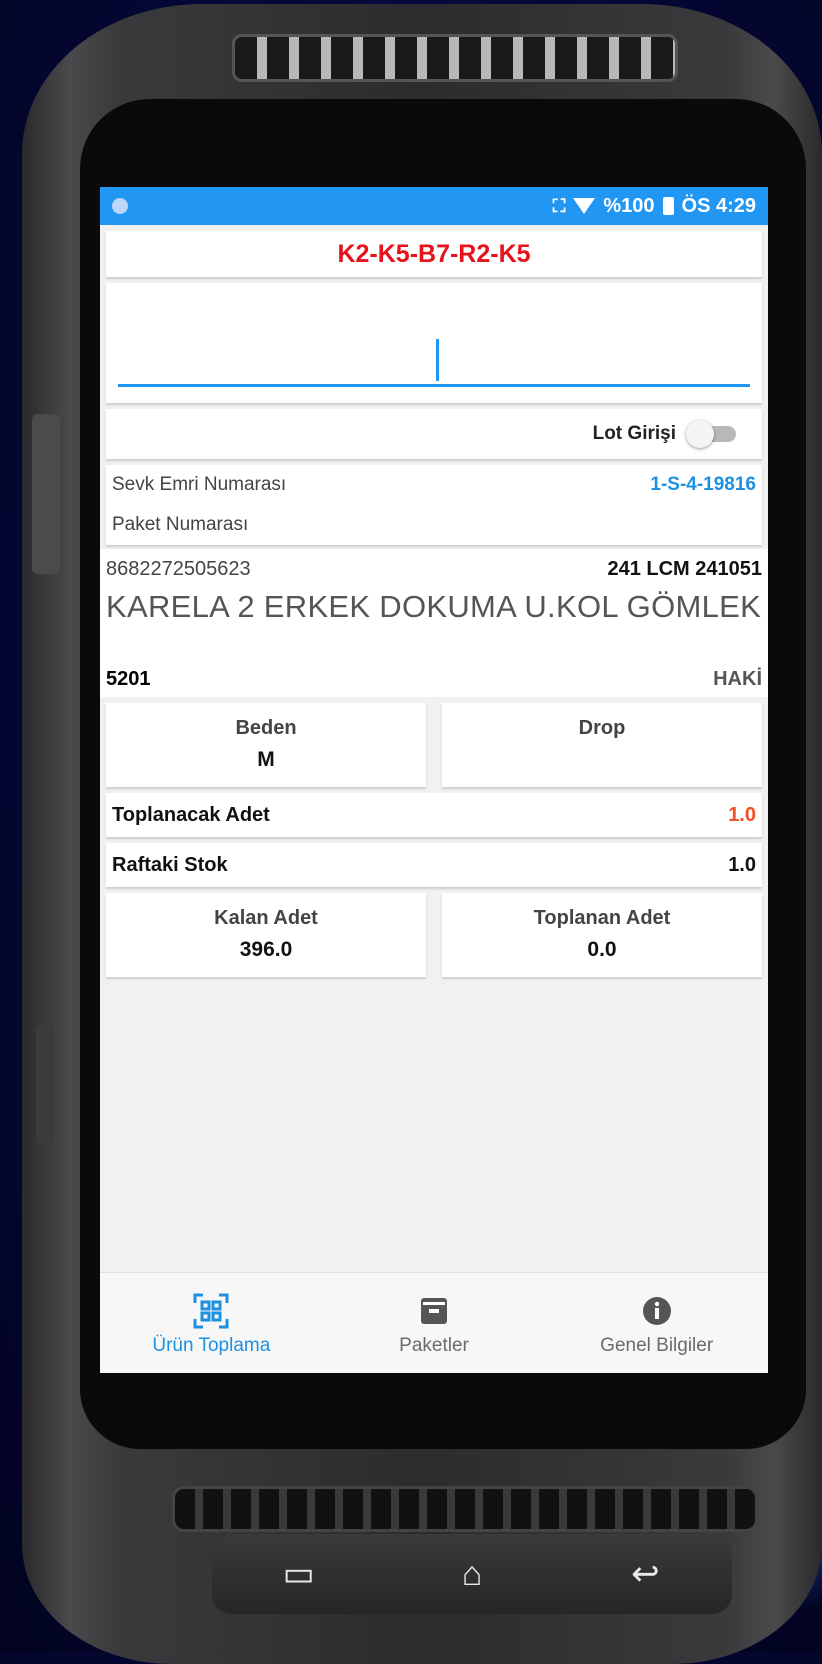 This screenshot has width=822, height=1664. I want to click on tab-product-picking-label: Ürün Toplama, so click(211, 1345).